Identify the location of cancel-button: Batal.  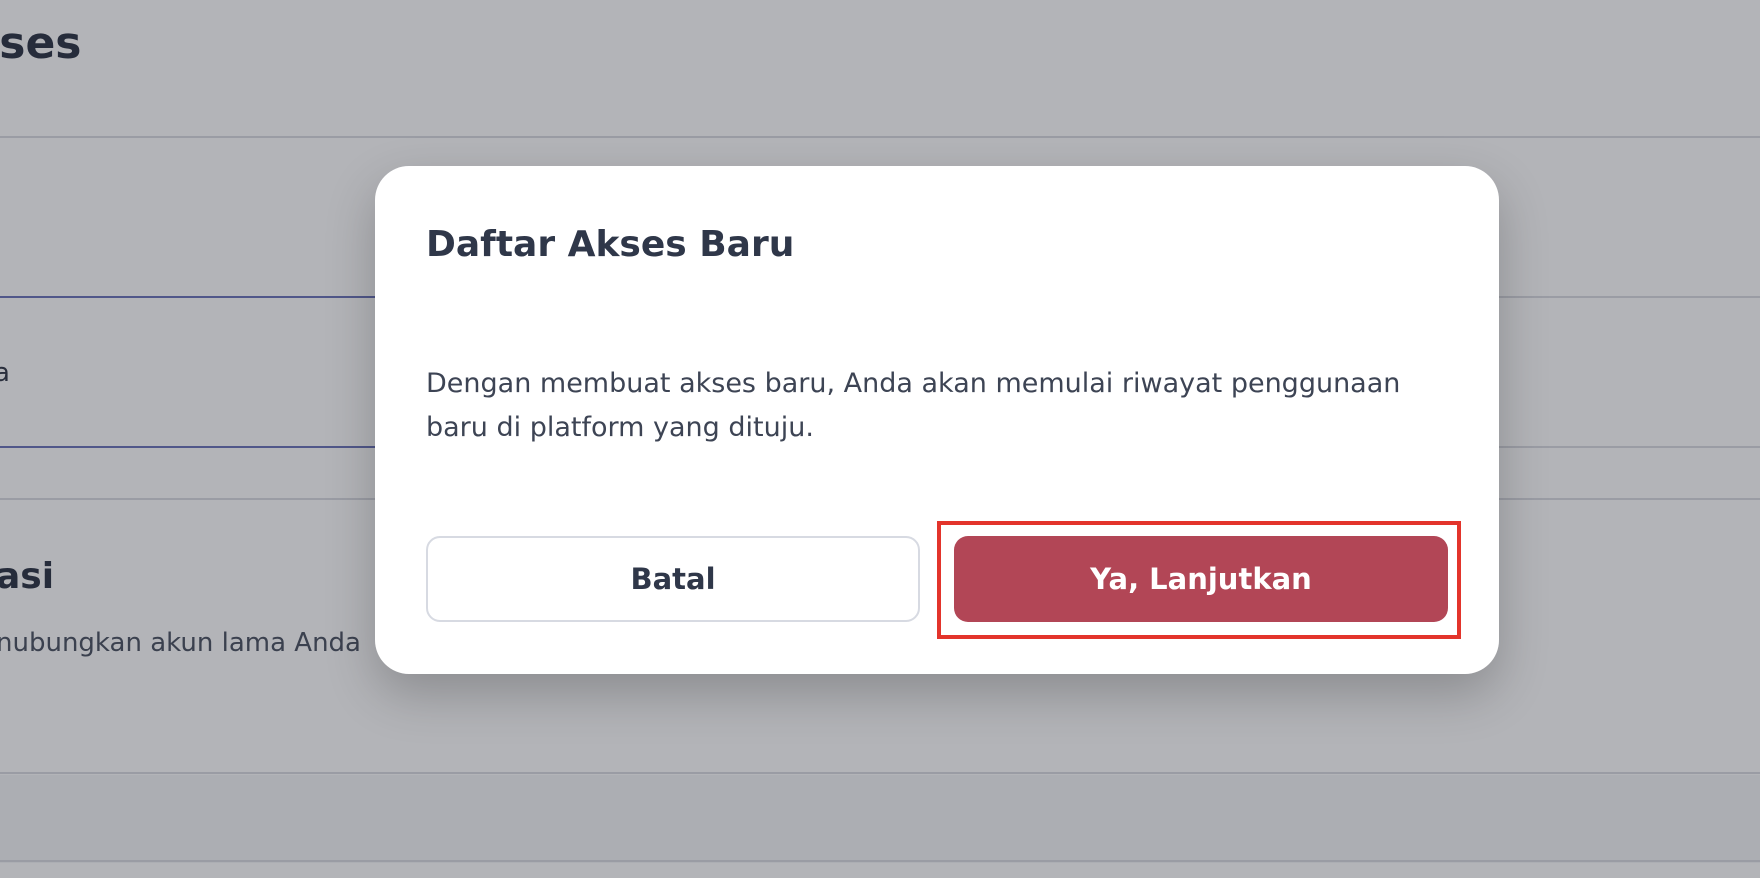
(673, 579).